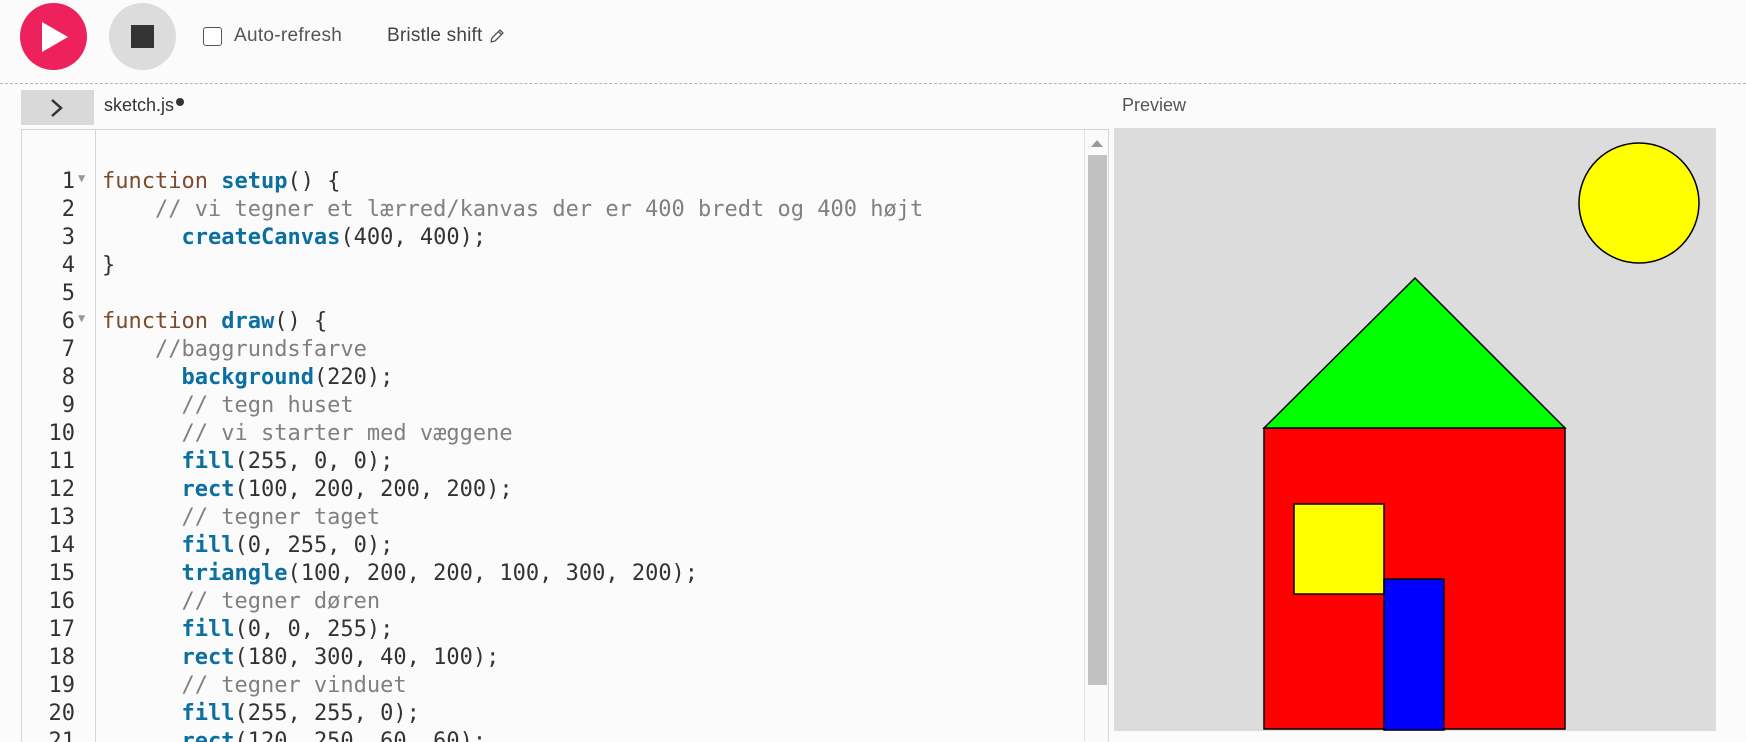 Image resolution: width=1746 pixels, height=742 pixels. What do you see at coordinates (144, 107) in the screenshot?
I see `file-tab-sketch: sketch.js` at bounding box center [144, 107].